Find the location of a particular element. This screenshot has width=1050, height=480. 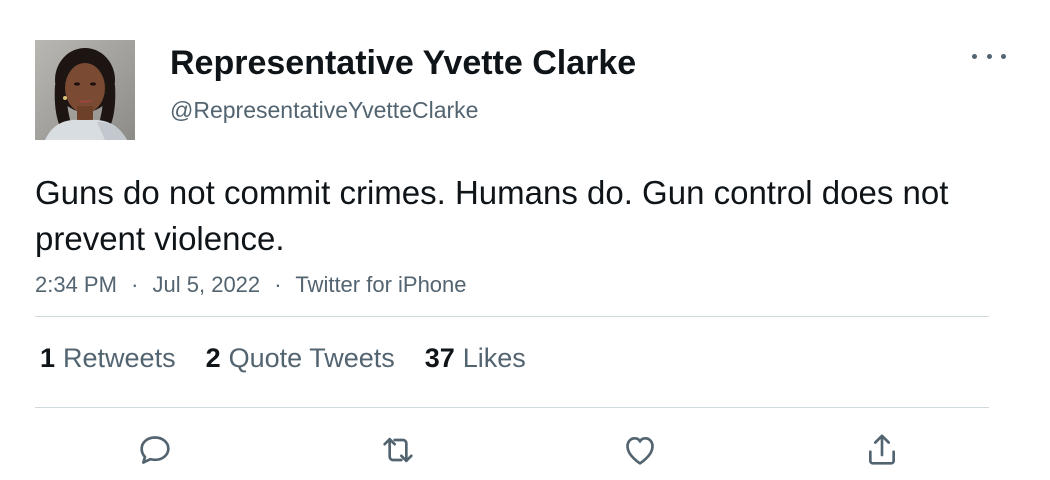

user-handle: @RepresentativeYvetteClarke is located at coordinates (324, 110).